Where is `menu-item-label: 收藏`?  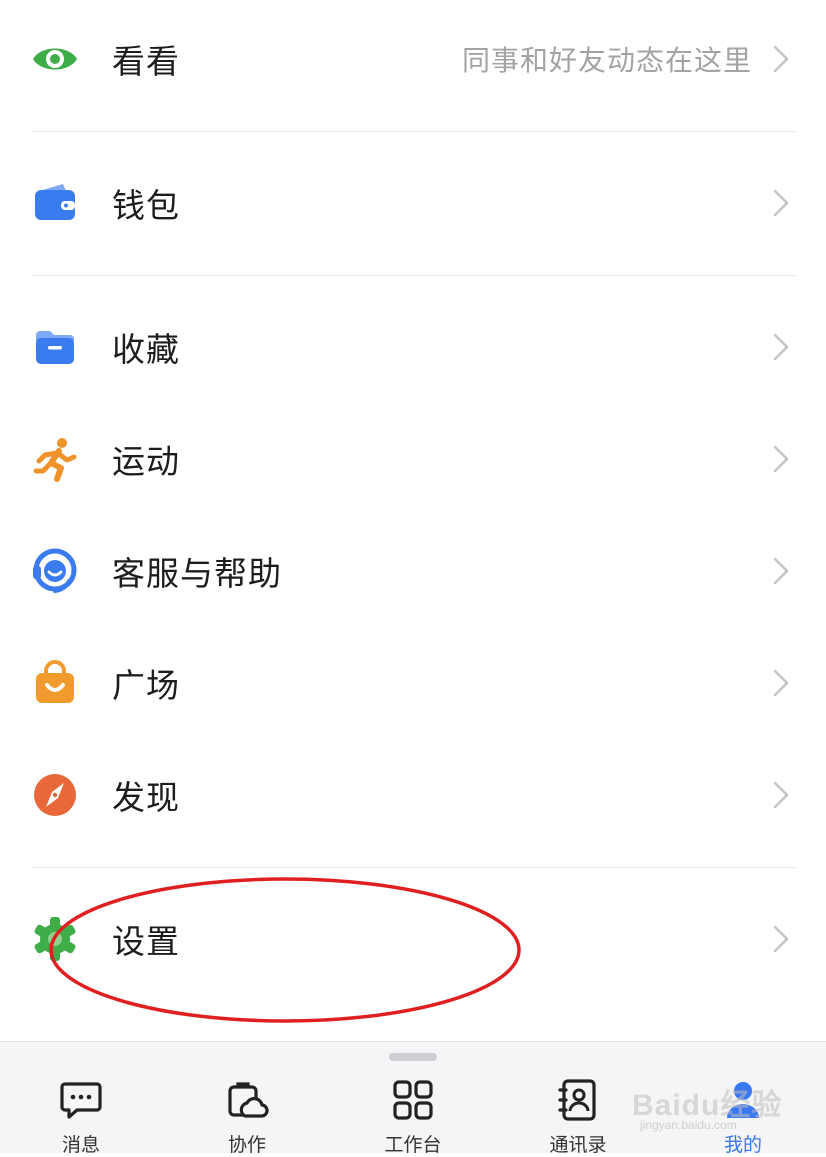
menu-item-label: 收藏 is located at coordinates (146, 349).